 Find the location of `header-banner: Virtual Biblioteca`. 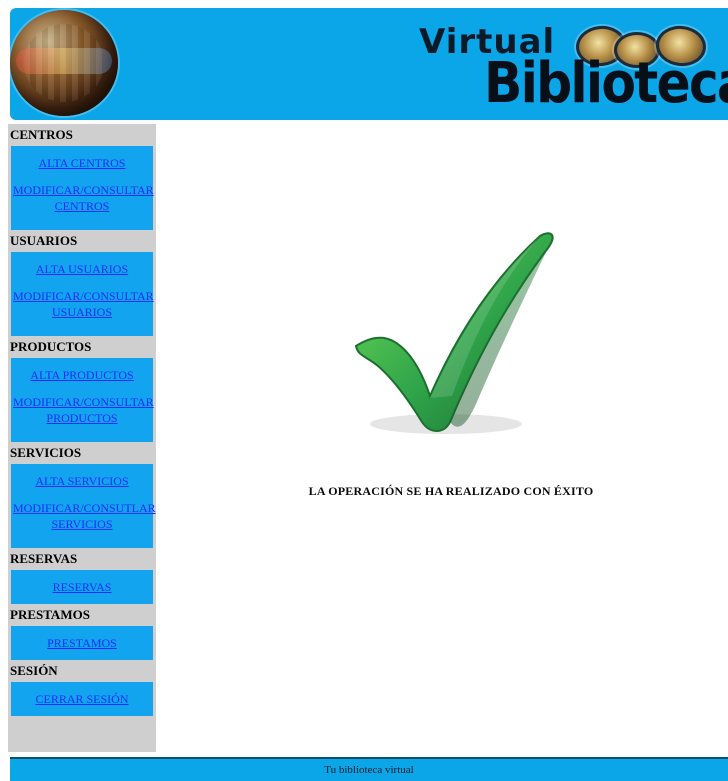

header-banner: Virtual Biblioteca is located at coordinates (369, 64).